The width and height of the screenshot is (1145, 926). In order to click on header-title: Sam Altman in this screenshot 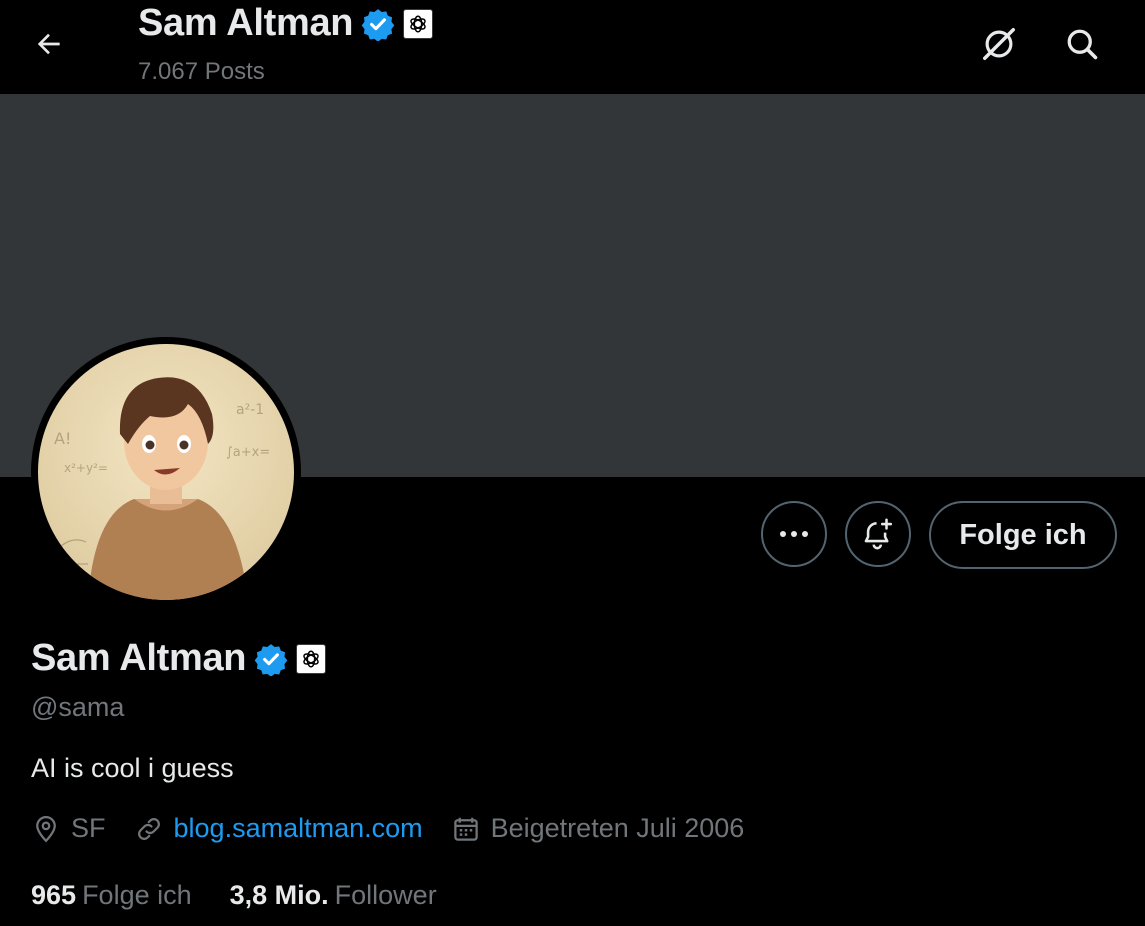, I will do `click(286, 23)`.